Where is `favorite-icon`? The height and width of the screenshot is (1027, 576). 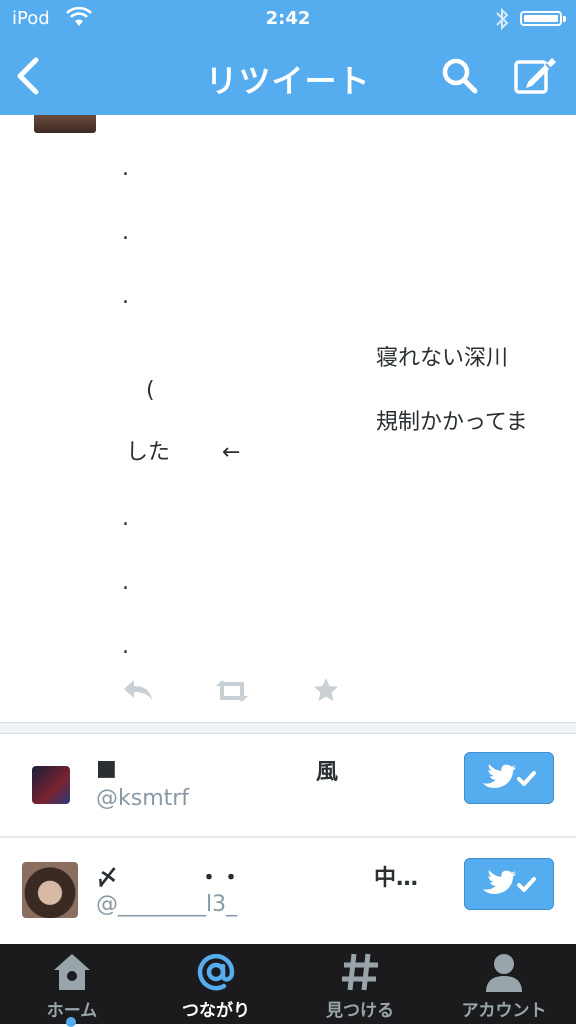
favorite-icon is located at coordinates (326, 690).